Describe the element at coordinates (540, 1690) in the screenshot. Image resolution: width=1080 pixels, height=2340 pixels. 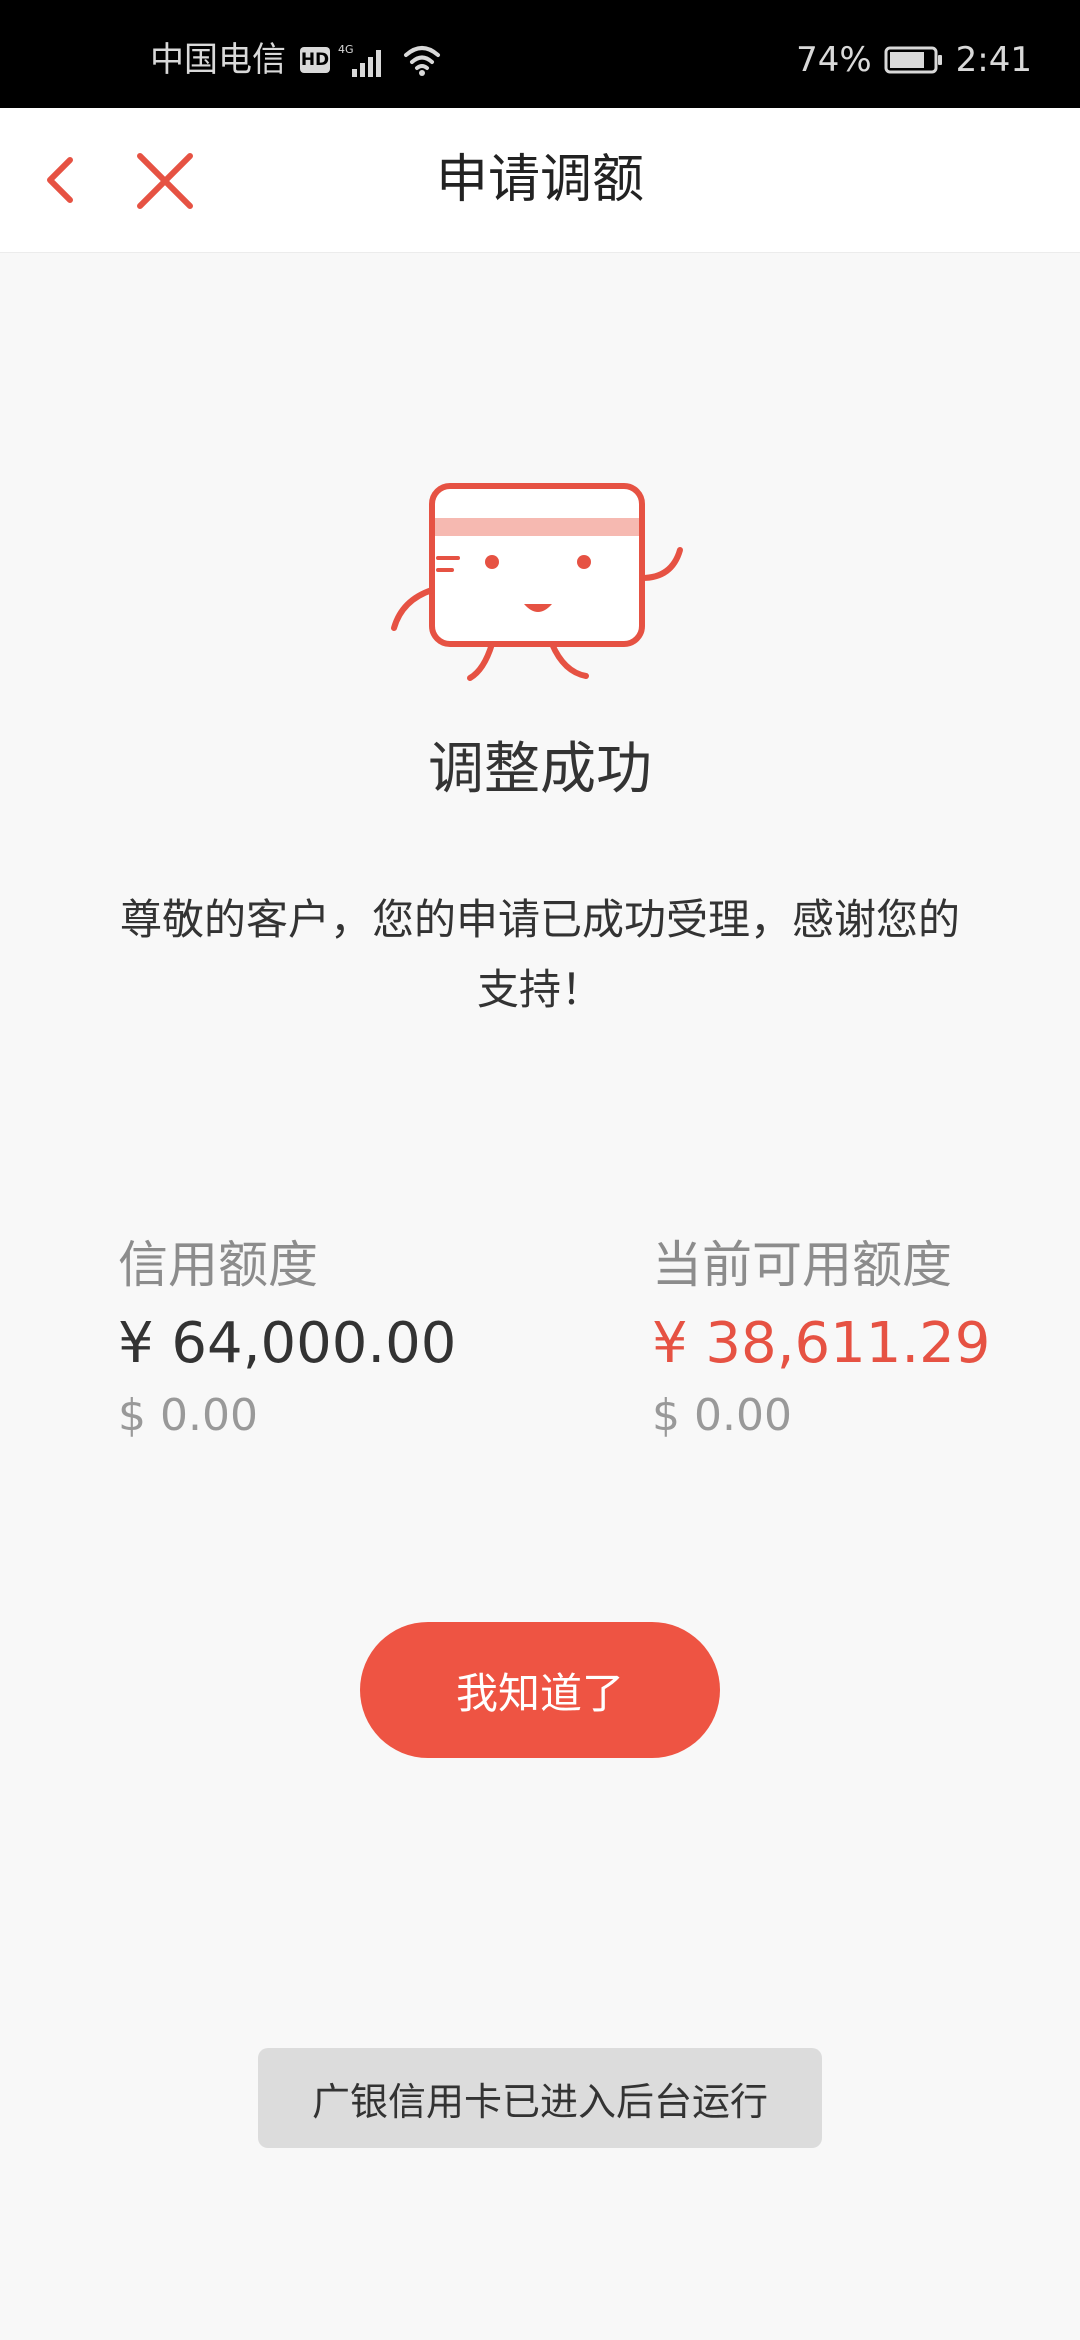
I see `confirm-button: 我知道了` at that location.